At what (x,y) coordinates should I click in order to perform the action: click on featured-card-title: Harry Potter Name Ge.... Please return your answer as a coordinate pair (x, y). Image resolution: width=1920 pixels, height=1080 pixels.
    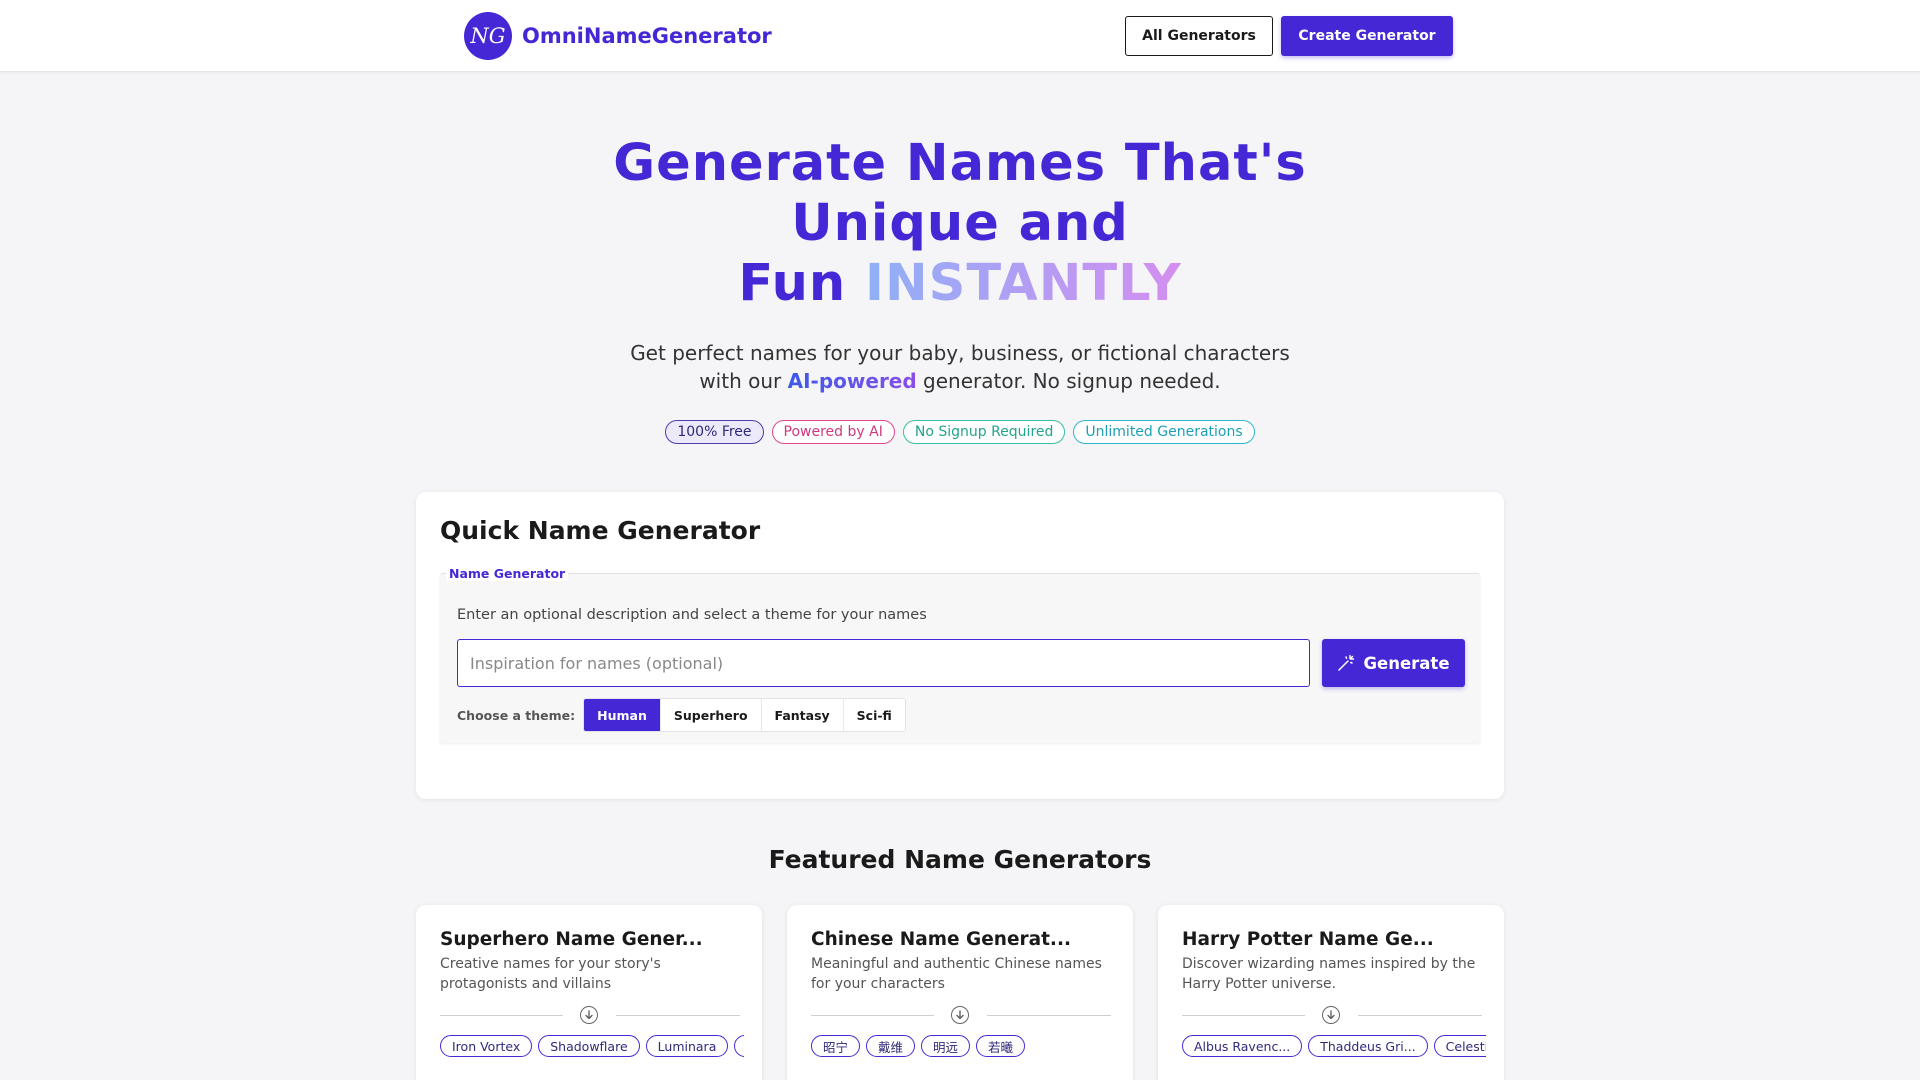
    Looking at the image, I should click on (1308, 939).